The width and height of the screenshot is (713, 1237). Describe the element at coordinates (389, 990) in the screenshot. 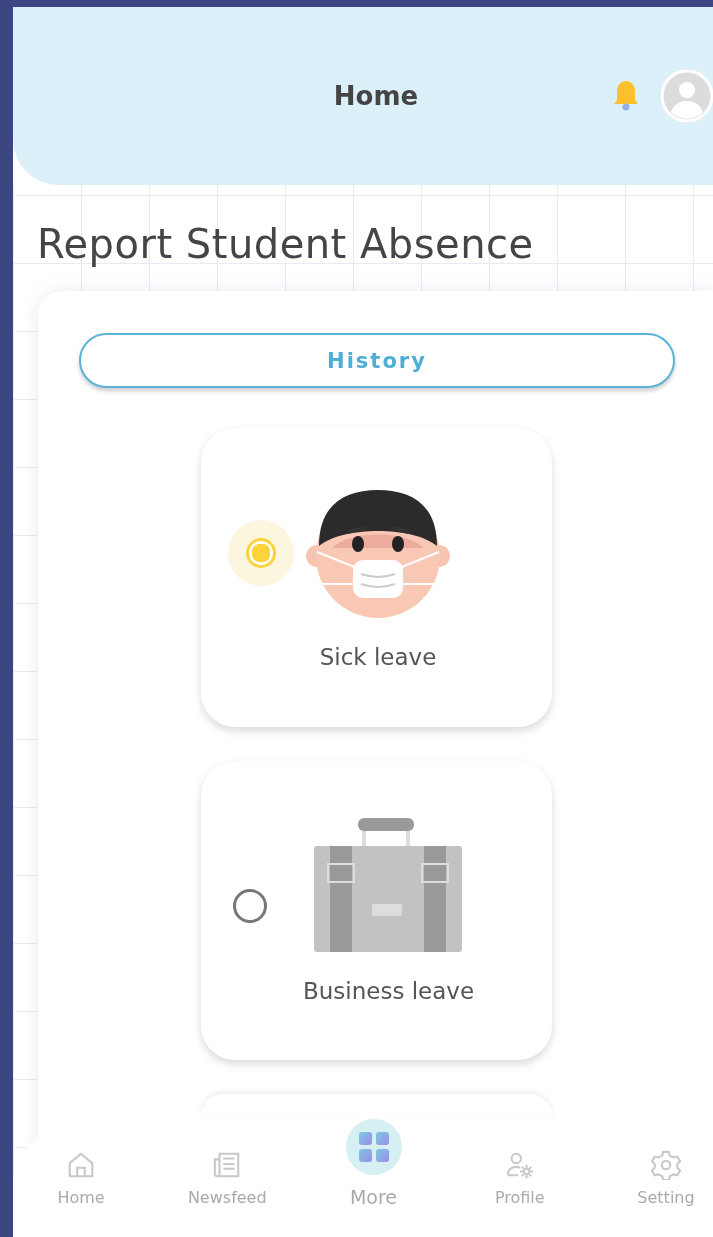

I see `leave-option-label: Business leave` at that location.